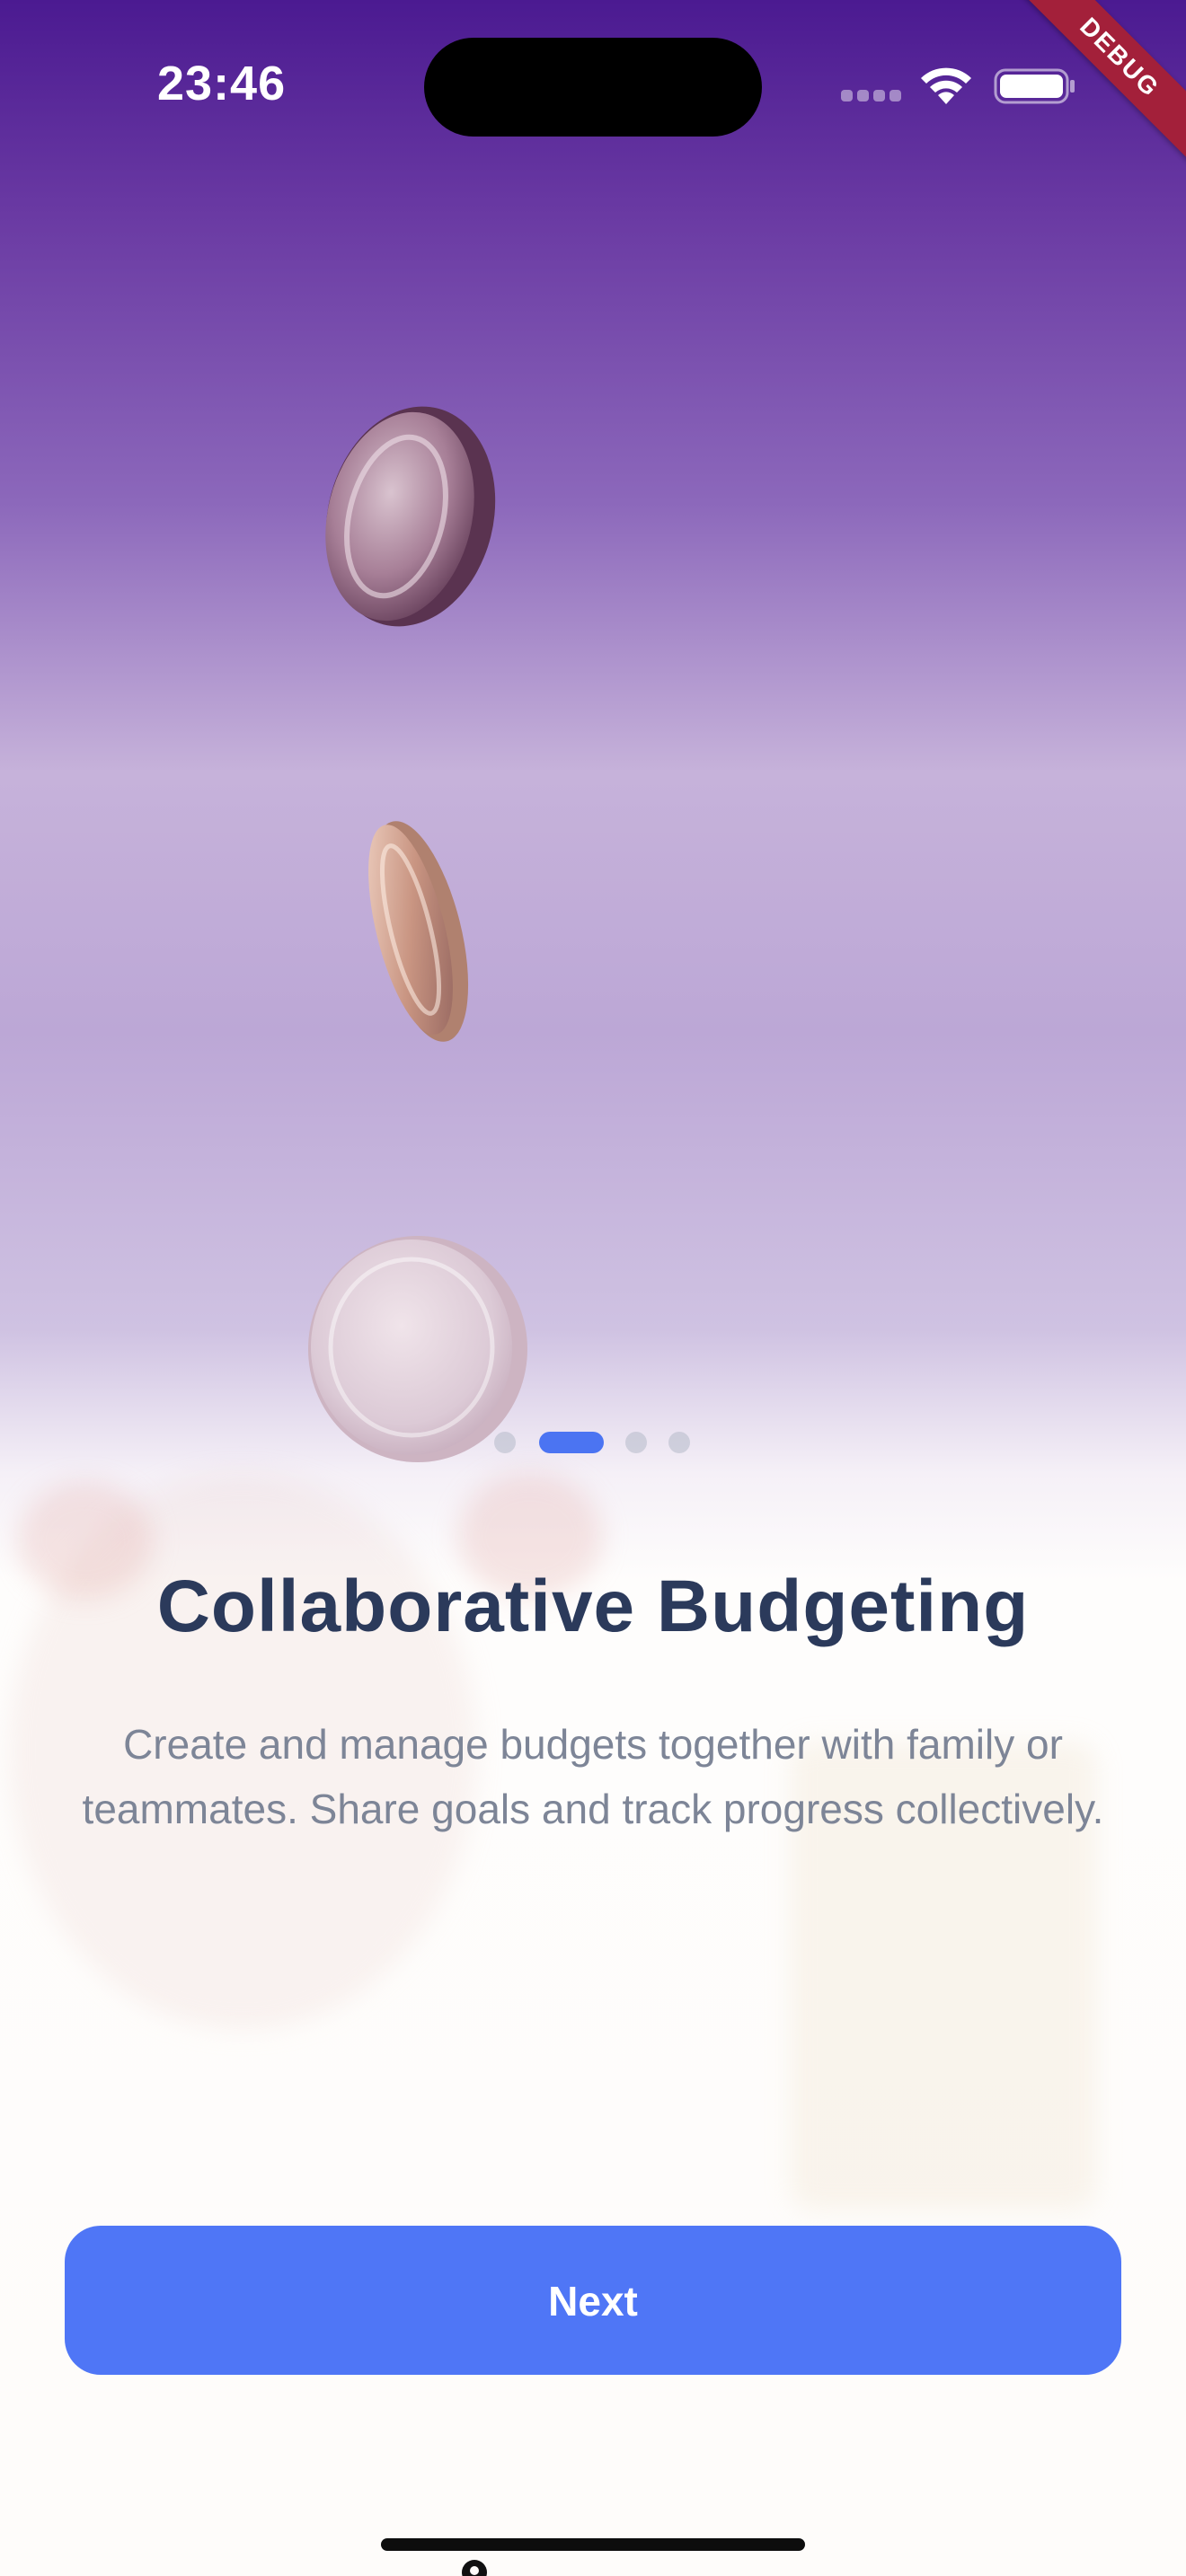 Image resolution: width=1186 pixels, height=2576 pixels. What do you see at coordinates (474, 2568) in the screenshot?
I see `location-pin-icon` at bounding box center [474, 2568].